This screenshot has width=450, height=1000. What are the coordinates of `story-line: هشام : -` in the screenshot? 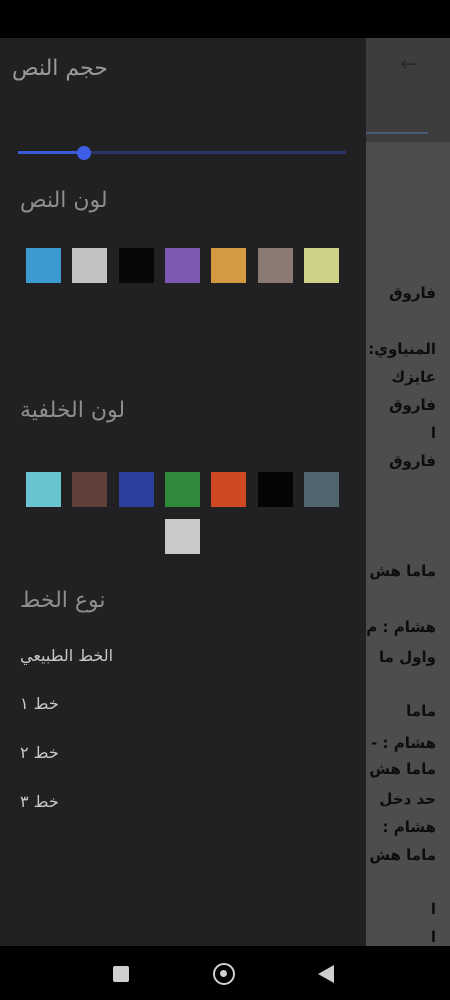 It's located at (403, 743).